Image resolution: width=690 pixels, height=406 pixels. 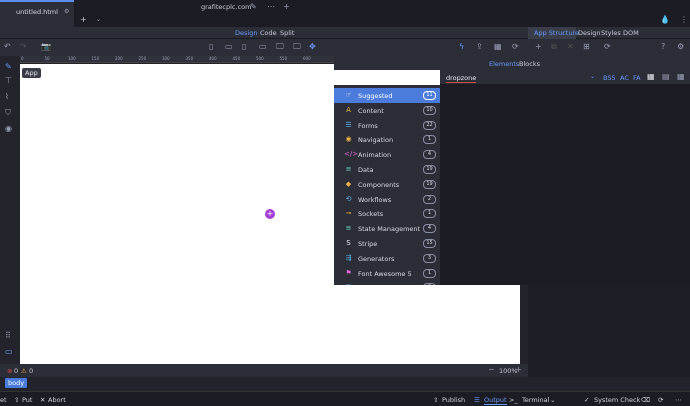 I want to click on add-element-icon: +, so click(x=538, y=47).